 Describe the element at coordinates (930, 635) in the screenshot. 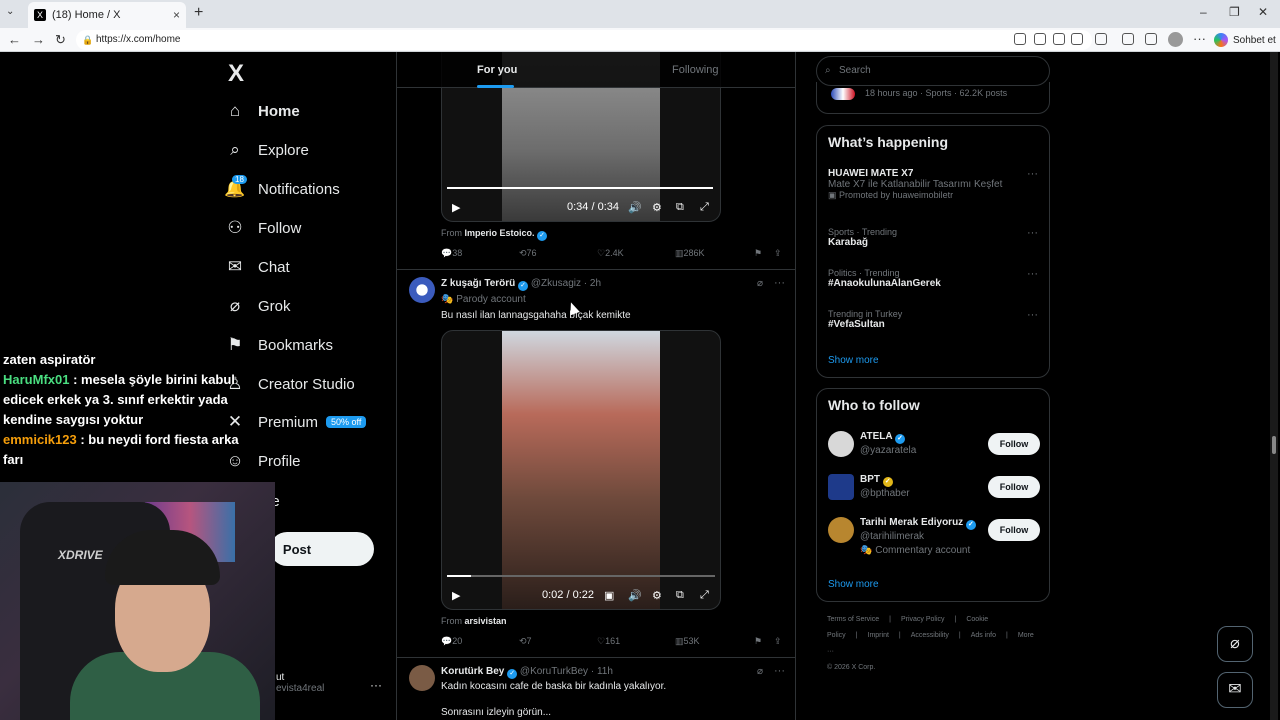

I see `footer-link: Accessibility` at that location.